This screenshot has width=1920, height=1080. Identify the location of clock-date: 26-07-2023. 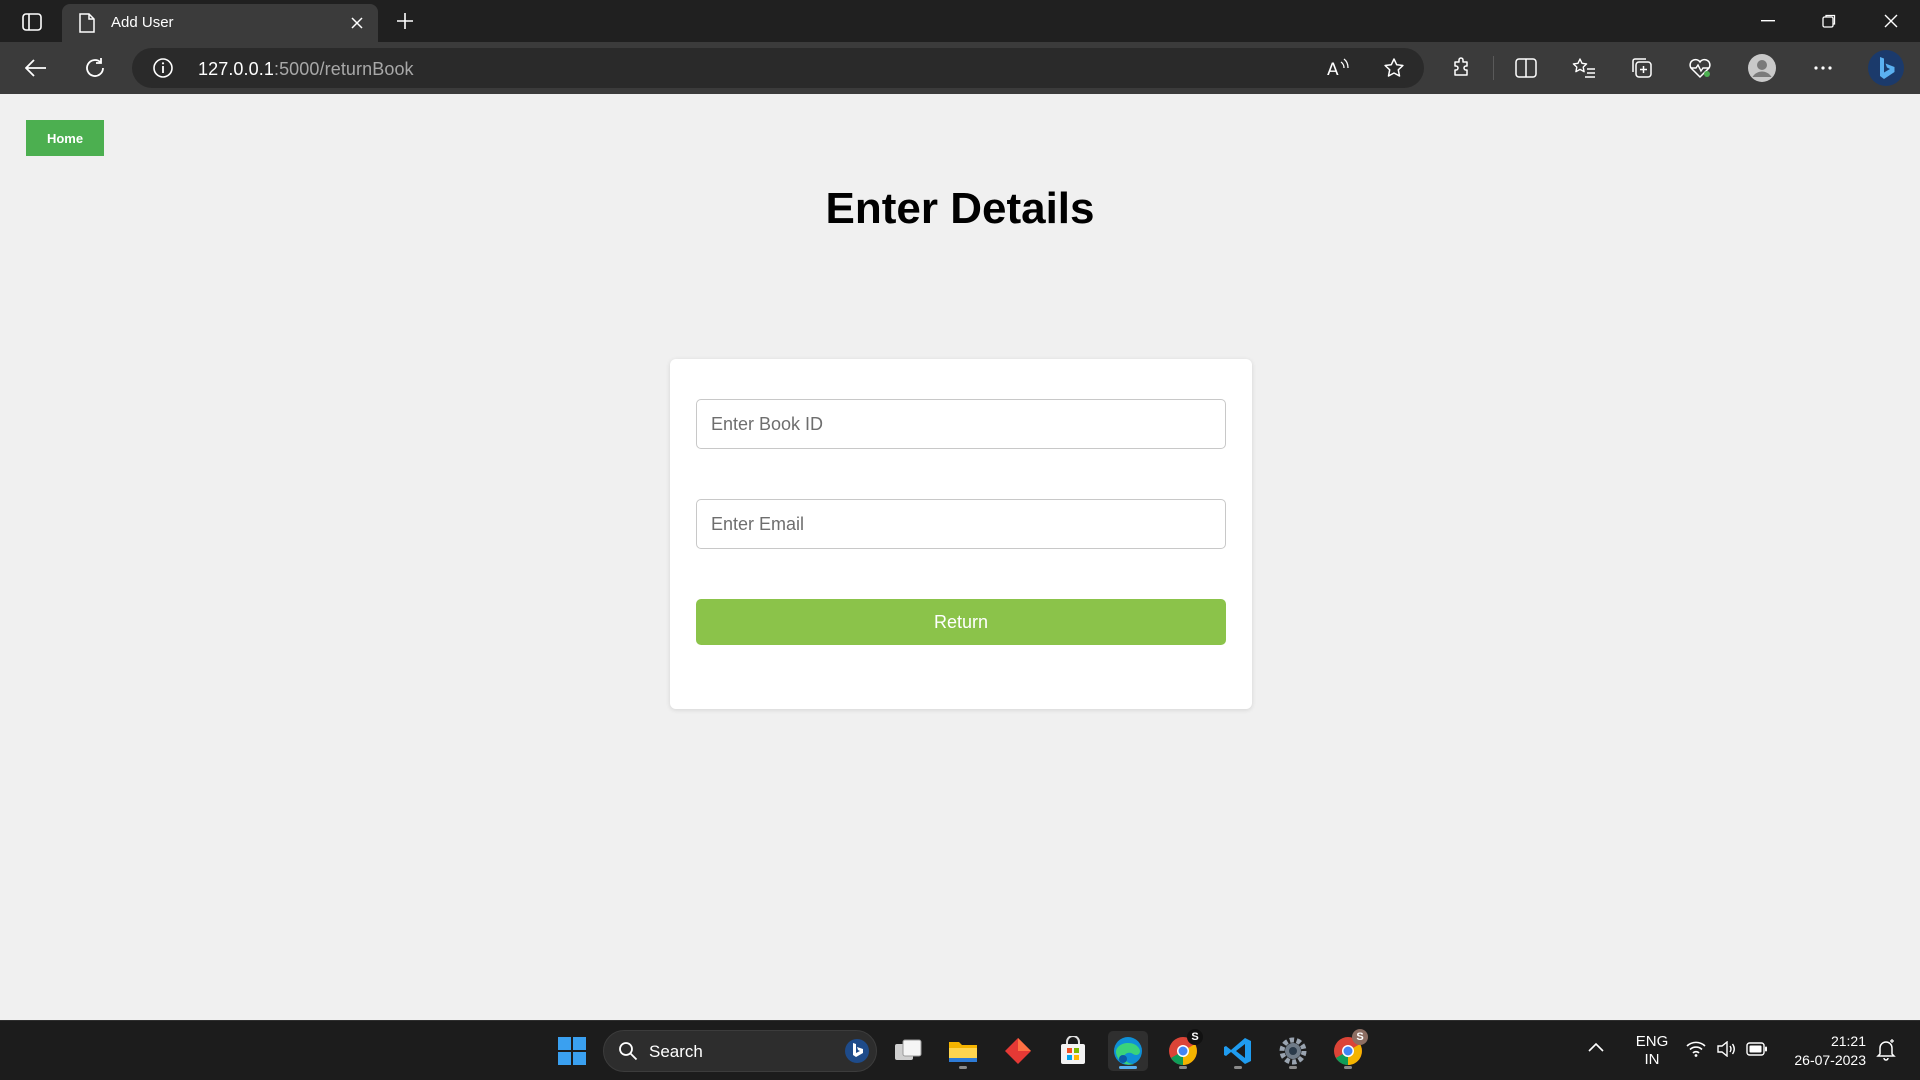
(1830, 1060).